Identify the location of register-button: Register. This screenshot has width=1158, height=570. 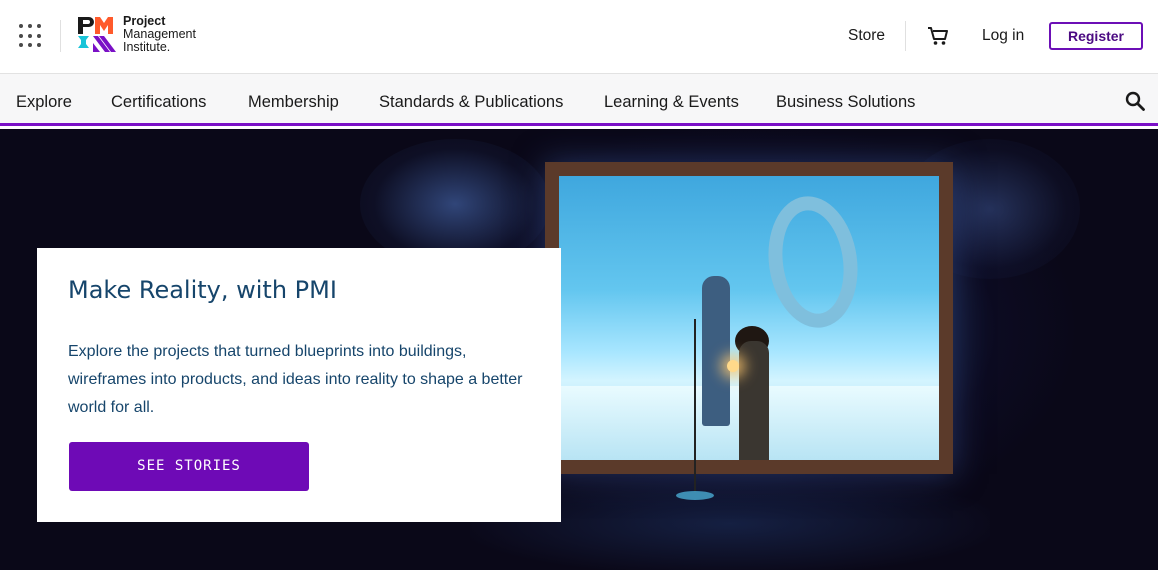
(1096, 36).